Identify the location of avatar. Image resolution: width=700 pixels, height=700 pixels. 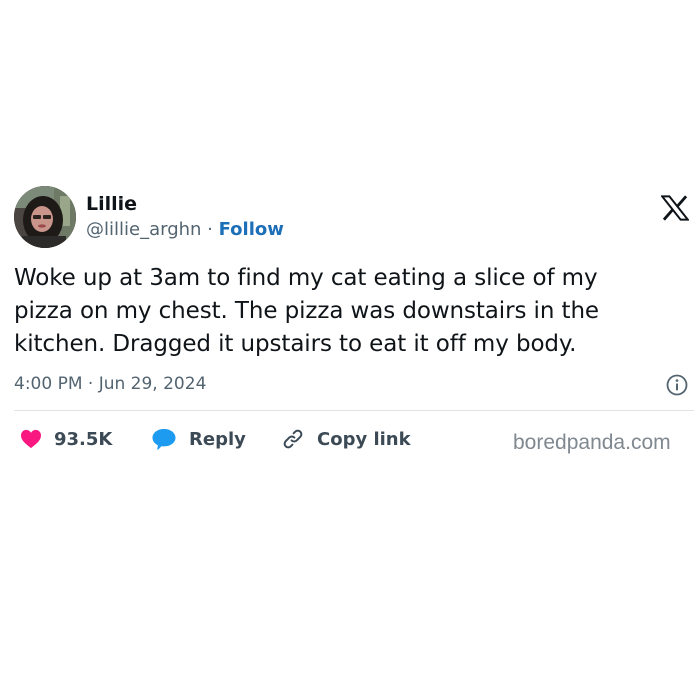
(45, 217).